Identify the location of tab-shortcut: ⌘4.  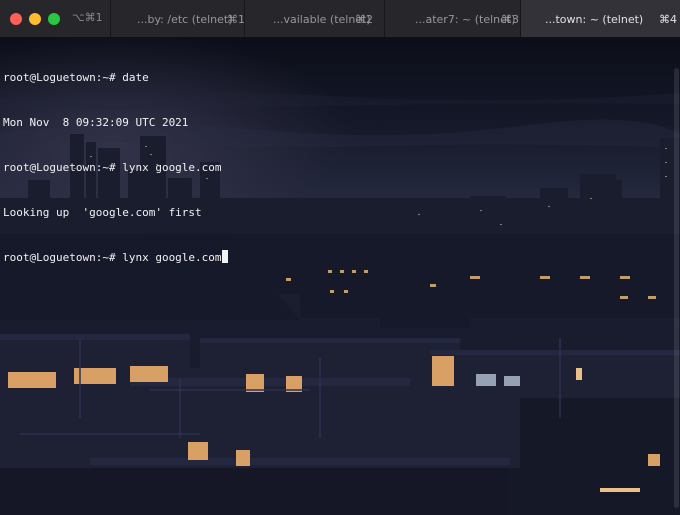
(668, 19).